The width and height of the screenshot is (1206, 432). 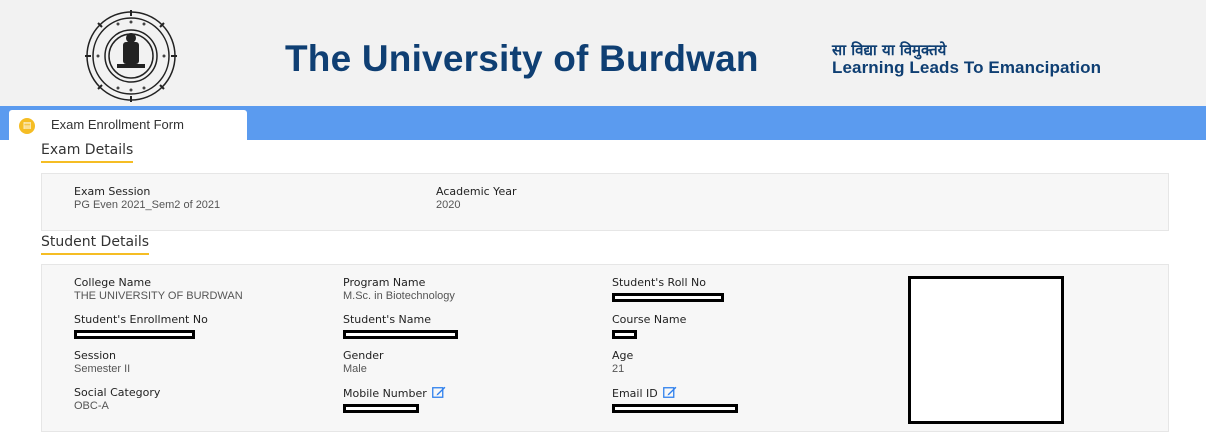 I want to click on roll-no-field: Student's Roll No, so click(x=668, y=289).